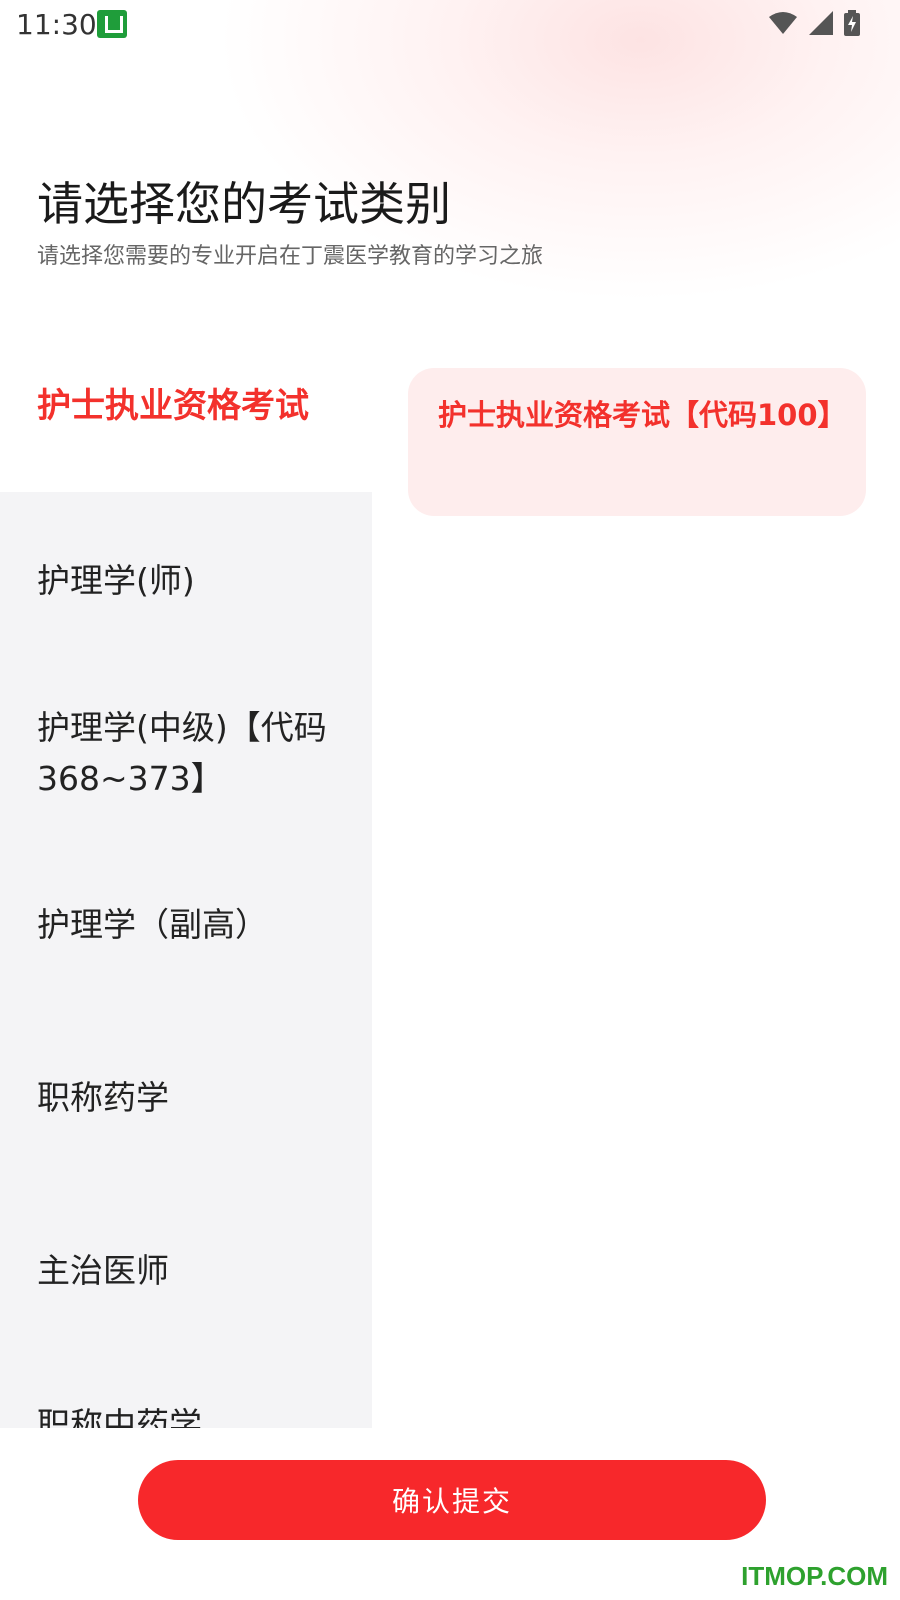 This screenshot has width=900, height=1600. Describe the element at coordinates (290, 256) in the screenshot. I see `page-subtitle: 请选择您需要的专业开启在丁震医学教育的学习之旅` at that location.